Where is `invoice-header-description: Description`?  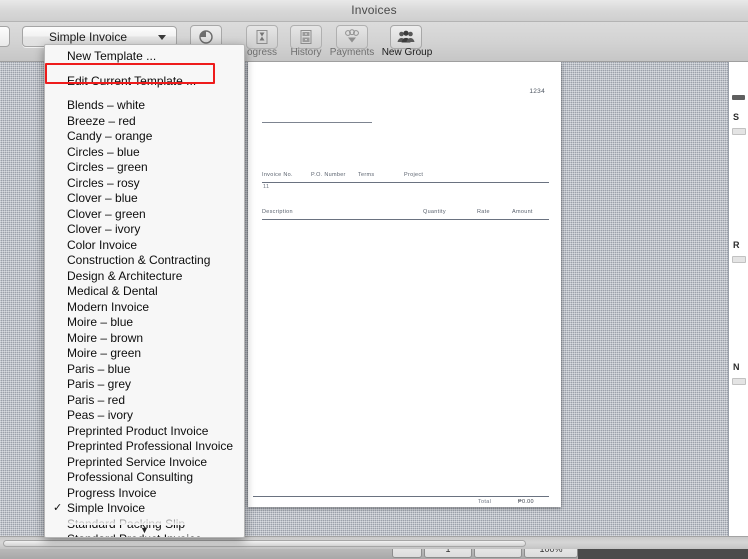
invoice-header-description: Description is located at coordinates (277, 212).